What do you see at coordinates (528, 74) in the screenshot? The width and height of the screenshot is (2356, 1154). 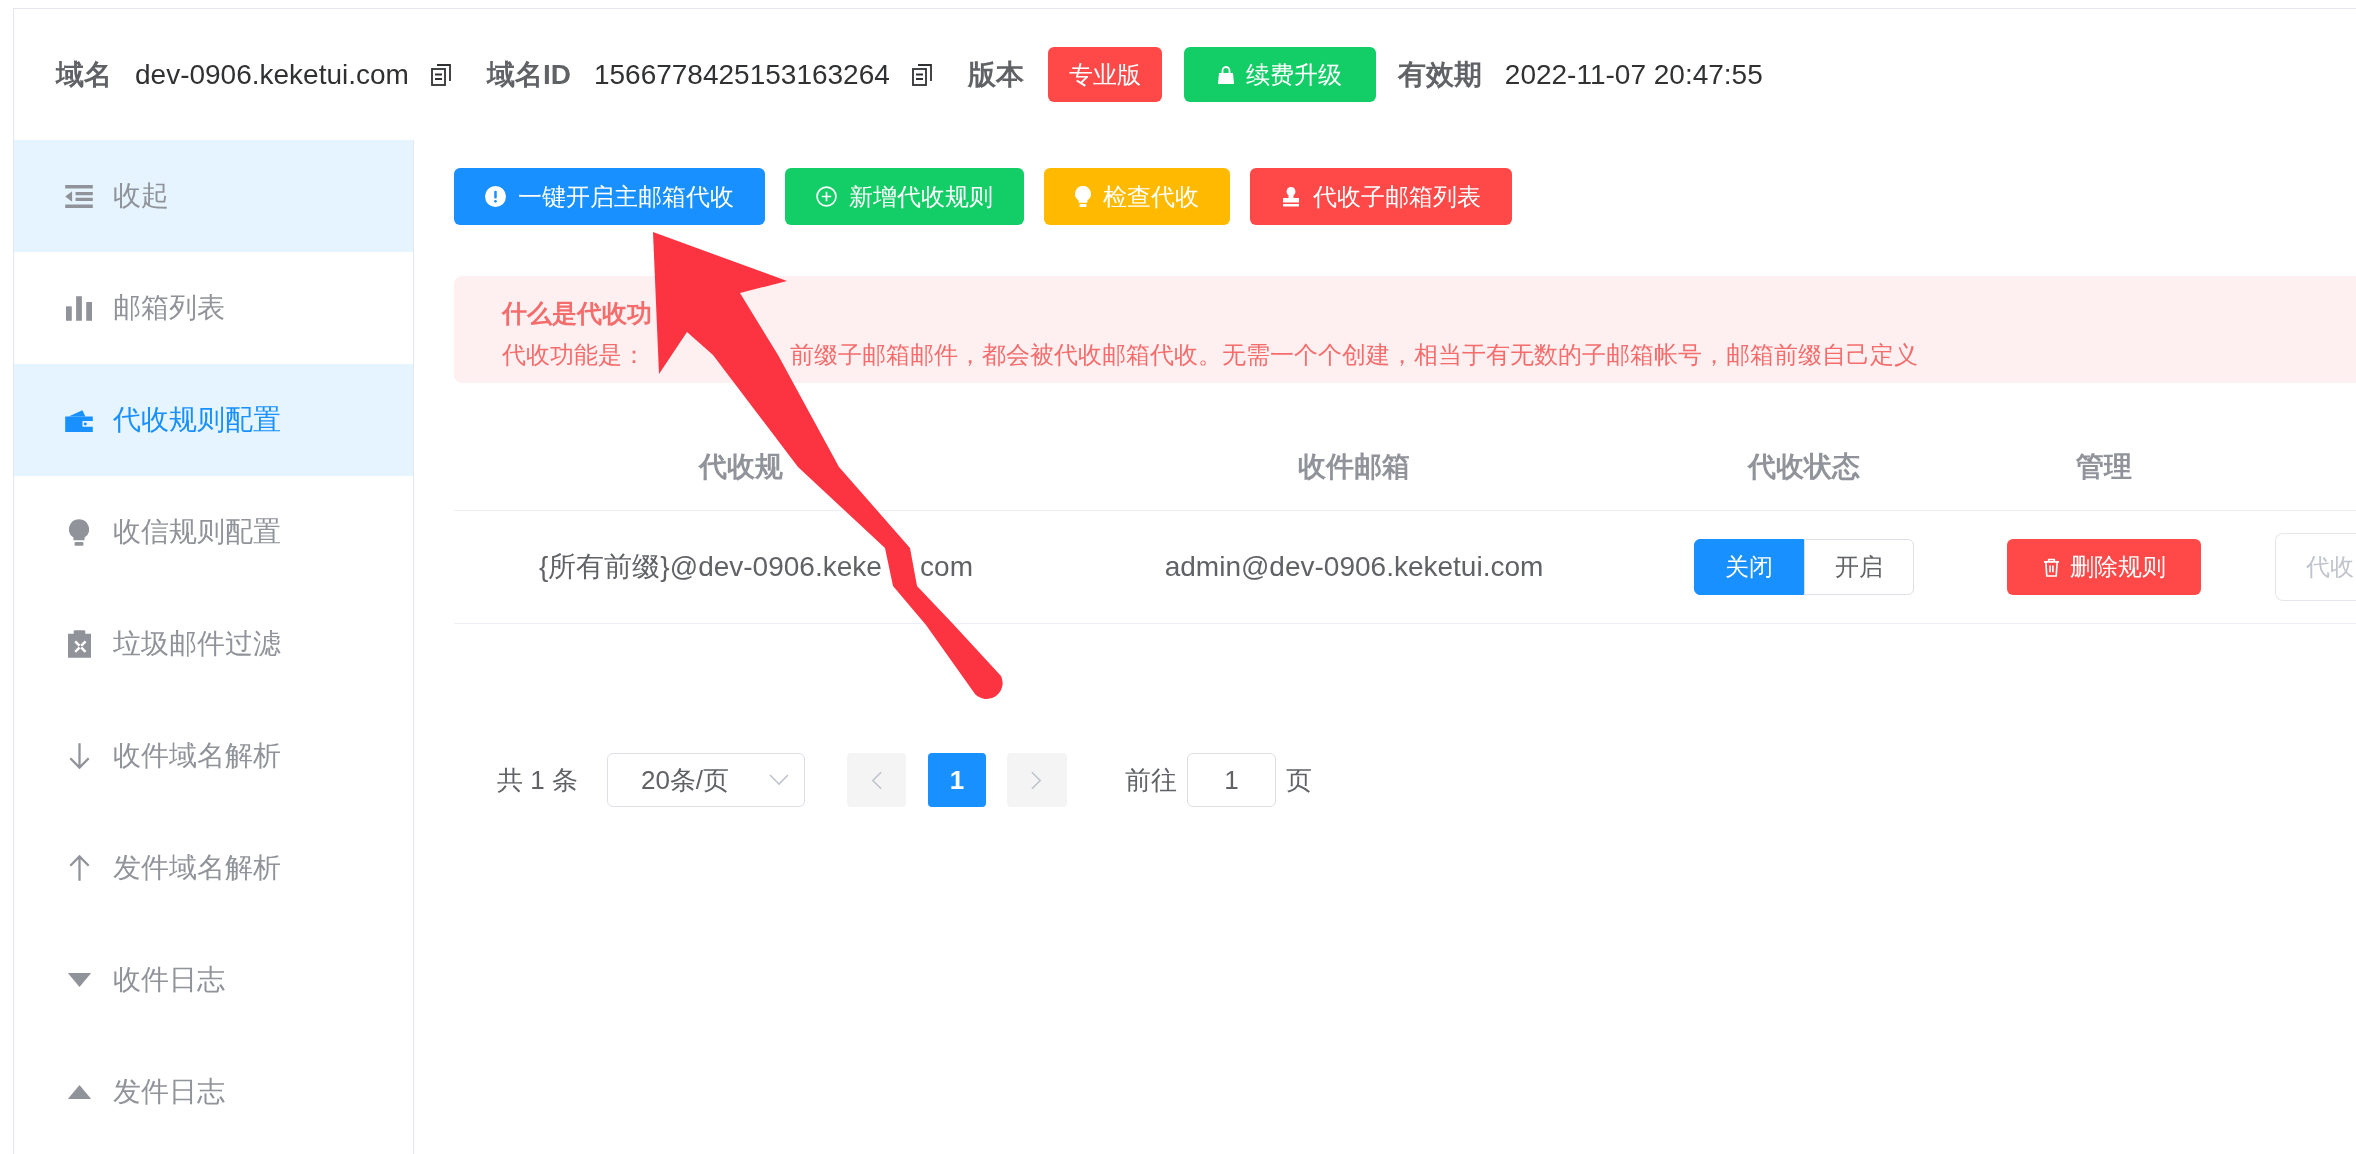 I see `field-label: 域名ID` at bounding box center [528, 74].